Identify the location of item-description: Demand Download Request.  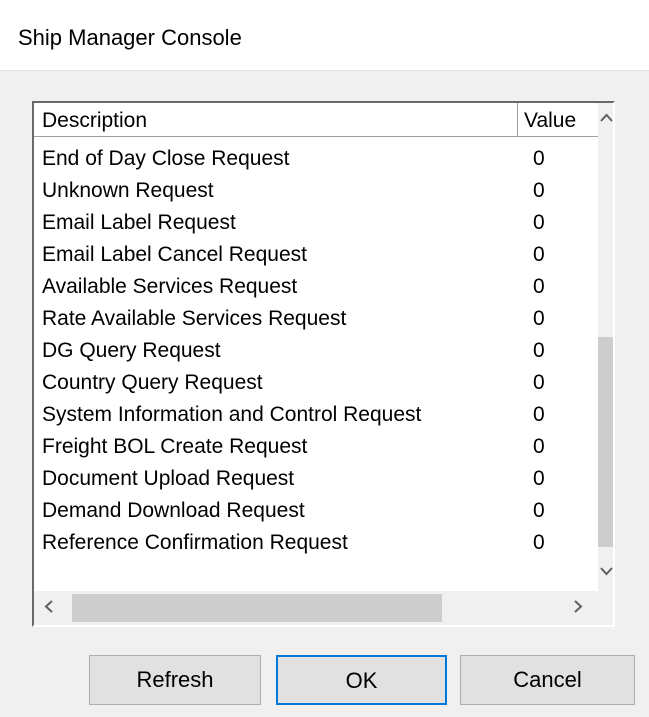
(173, 510).